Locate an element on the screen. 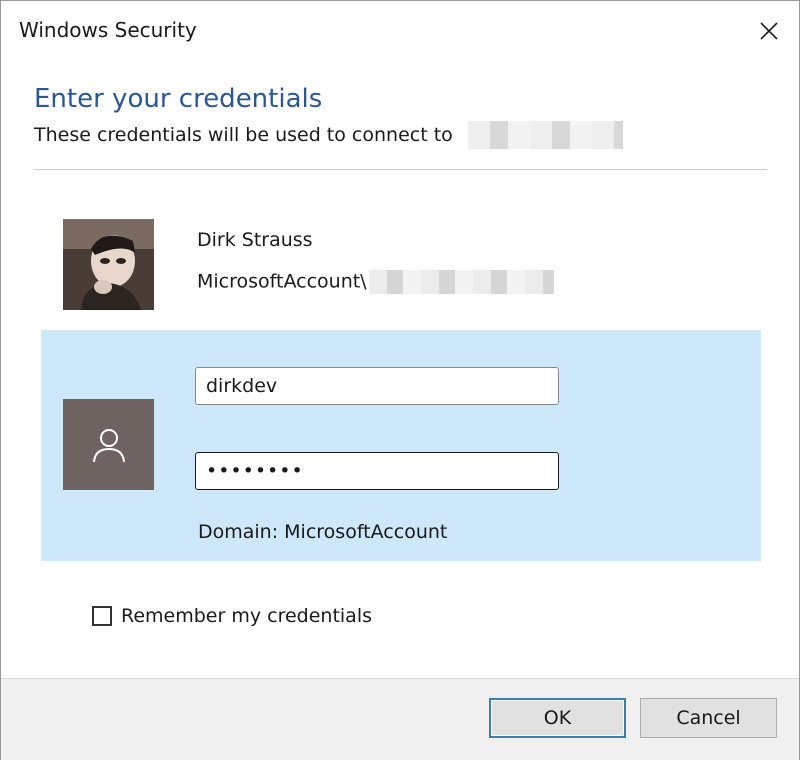 Image resolution: width=800 pixels, height=760 pixels. close-button is located at coordinates (769, 31).